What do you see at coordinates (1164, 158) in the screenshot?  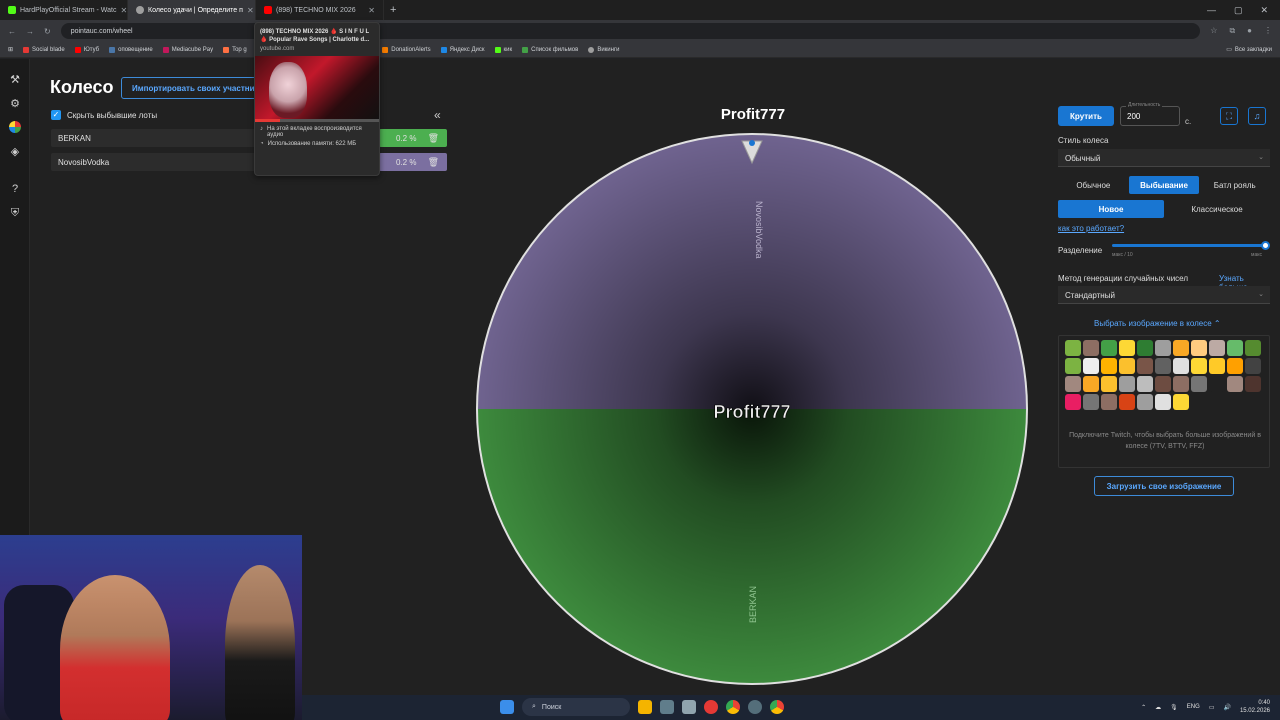 I see `style-select: Обычный ⌄` at bounding box center [1164, 158].